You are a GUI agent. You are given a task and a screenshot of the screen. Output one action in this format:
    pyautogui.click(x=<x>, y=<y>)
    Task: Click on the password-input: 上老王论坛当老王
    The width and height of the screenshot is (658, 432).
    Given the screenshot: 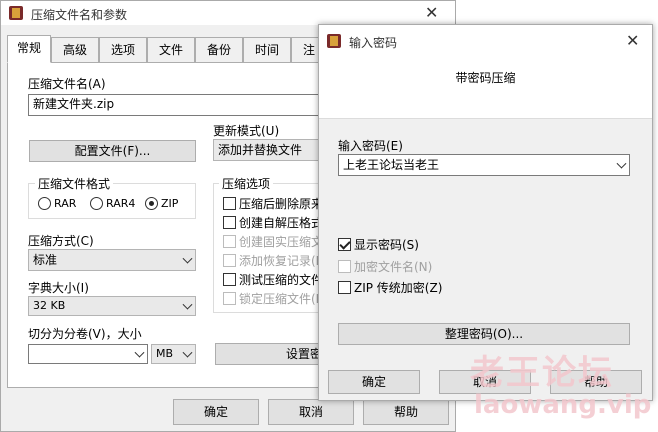 What is the action you would take?
    pyautogui.click(x=484, y=165)
    